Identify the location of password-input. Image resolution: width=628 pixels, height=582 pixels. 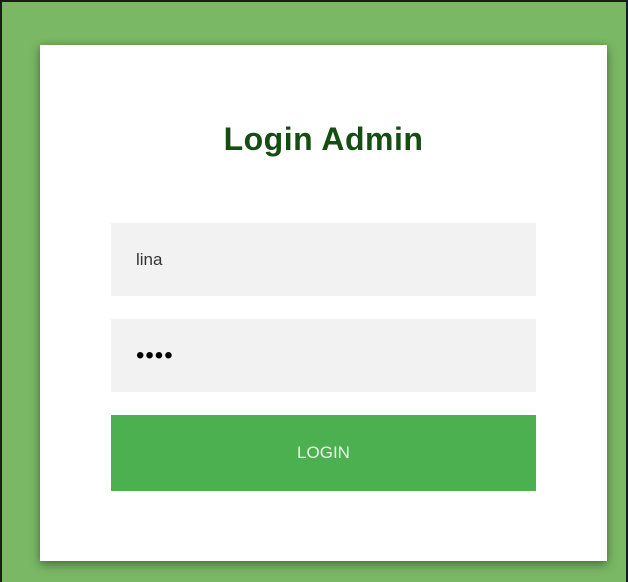
(323, 355).